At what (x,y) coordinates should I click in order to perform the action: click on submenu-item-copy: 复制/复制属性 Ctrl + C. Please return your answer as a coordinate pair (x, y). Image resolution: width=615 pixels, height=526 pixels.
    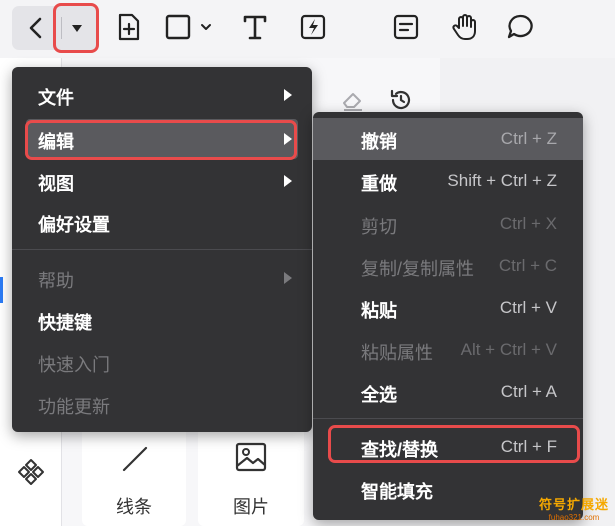
    Looking at the image, I should click on (448, 266).